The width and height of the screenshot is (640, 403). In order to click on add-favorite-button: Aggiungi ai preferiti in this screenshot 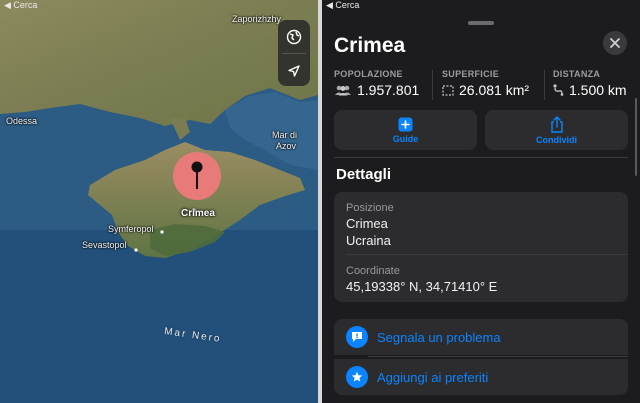, I will do `click(481, 377)`.